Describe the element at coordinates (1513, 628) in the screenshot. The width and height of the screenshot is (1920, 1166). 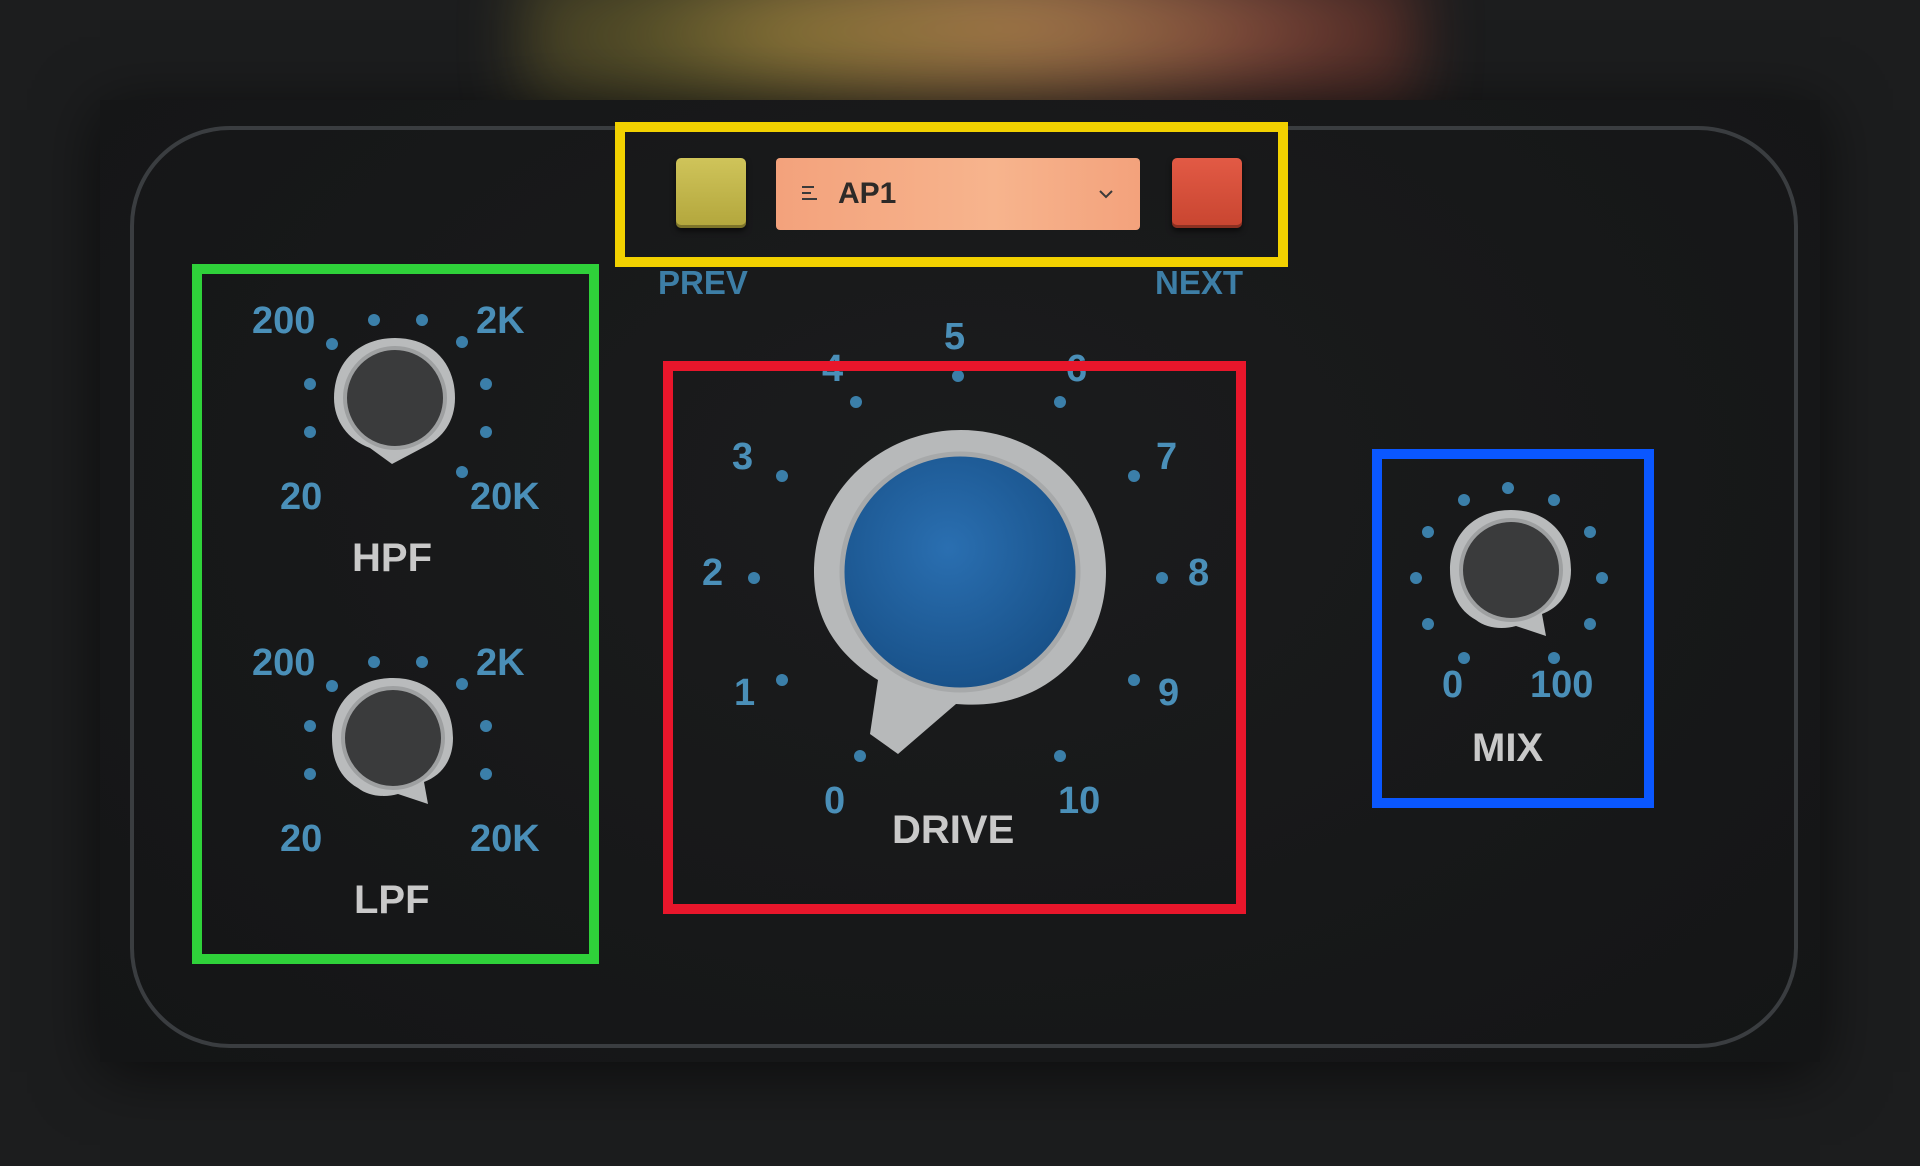
I see `mix-highlight` at that location.